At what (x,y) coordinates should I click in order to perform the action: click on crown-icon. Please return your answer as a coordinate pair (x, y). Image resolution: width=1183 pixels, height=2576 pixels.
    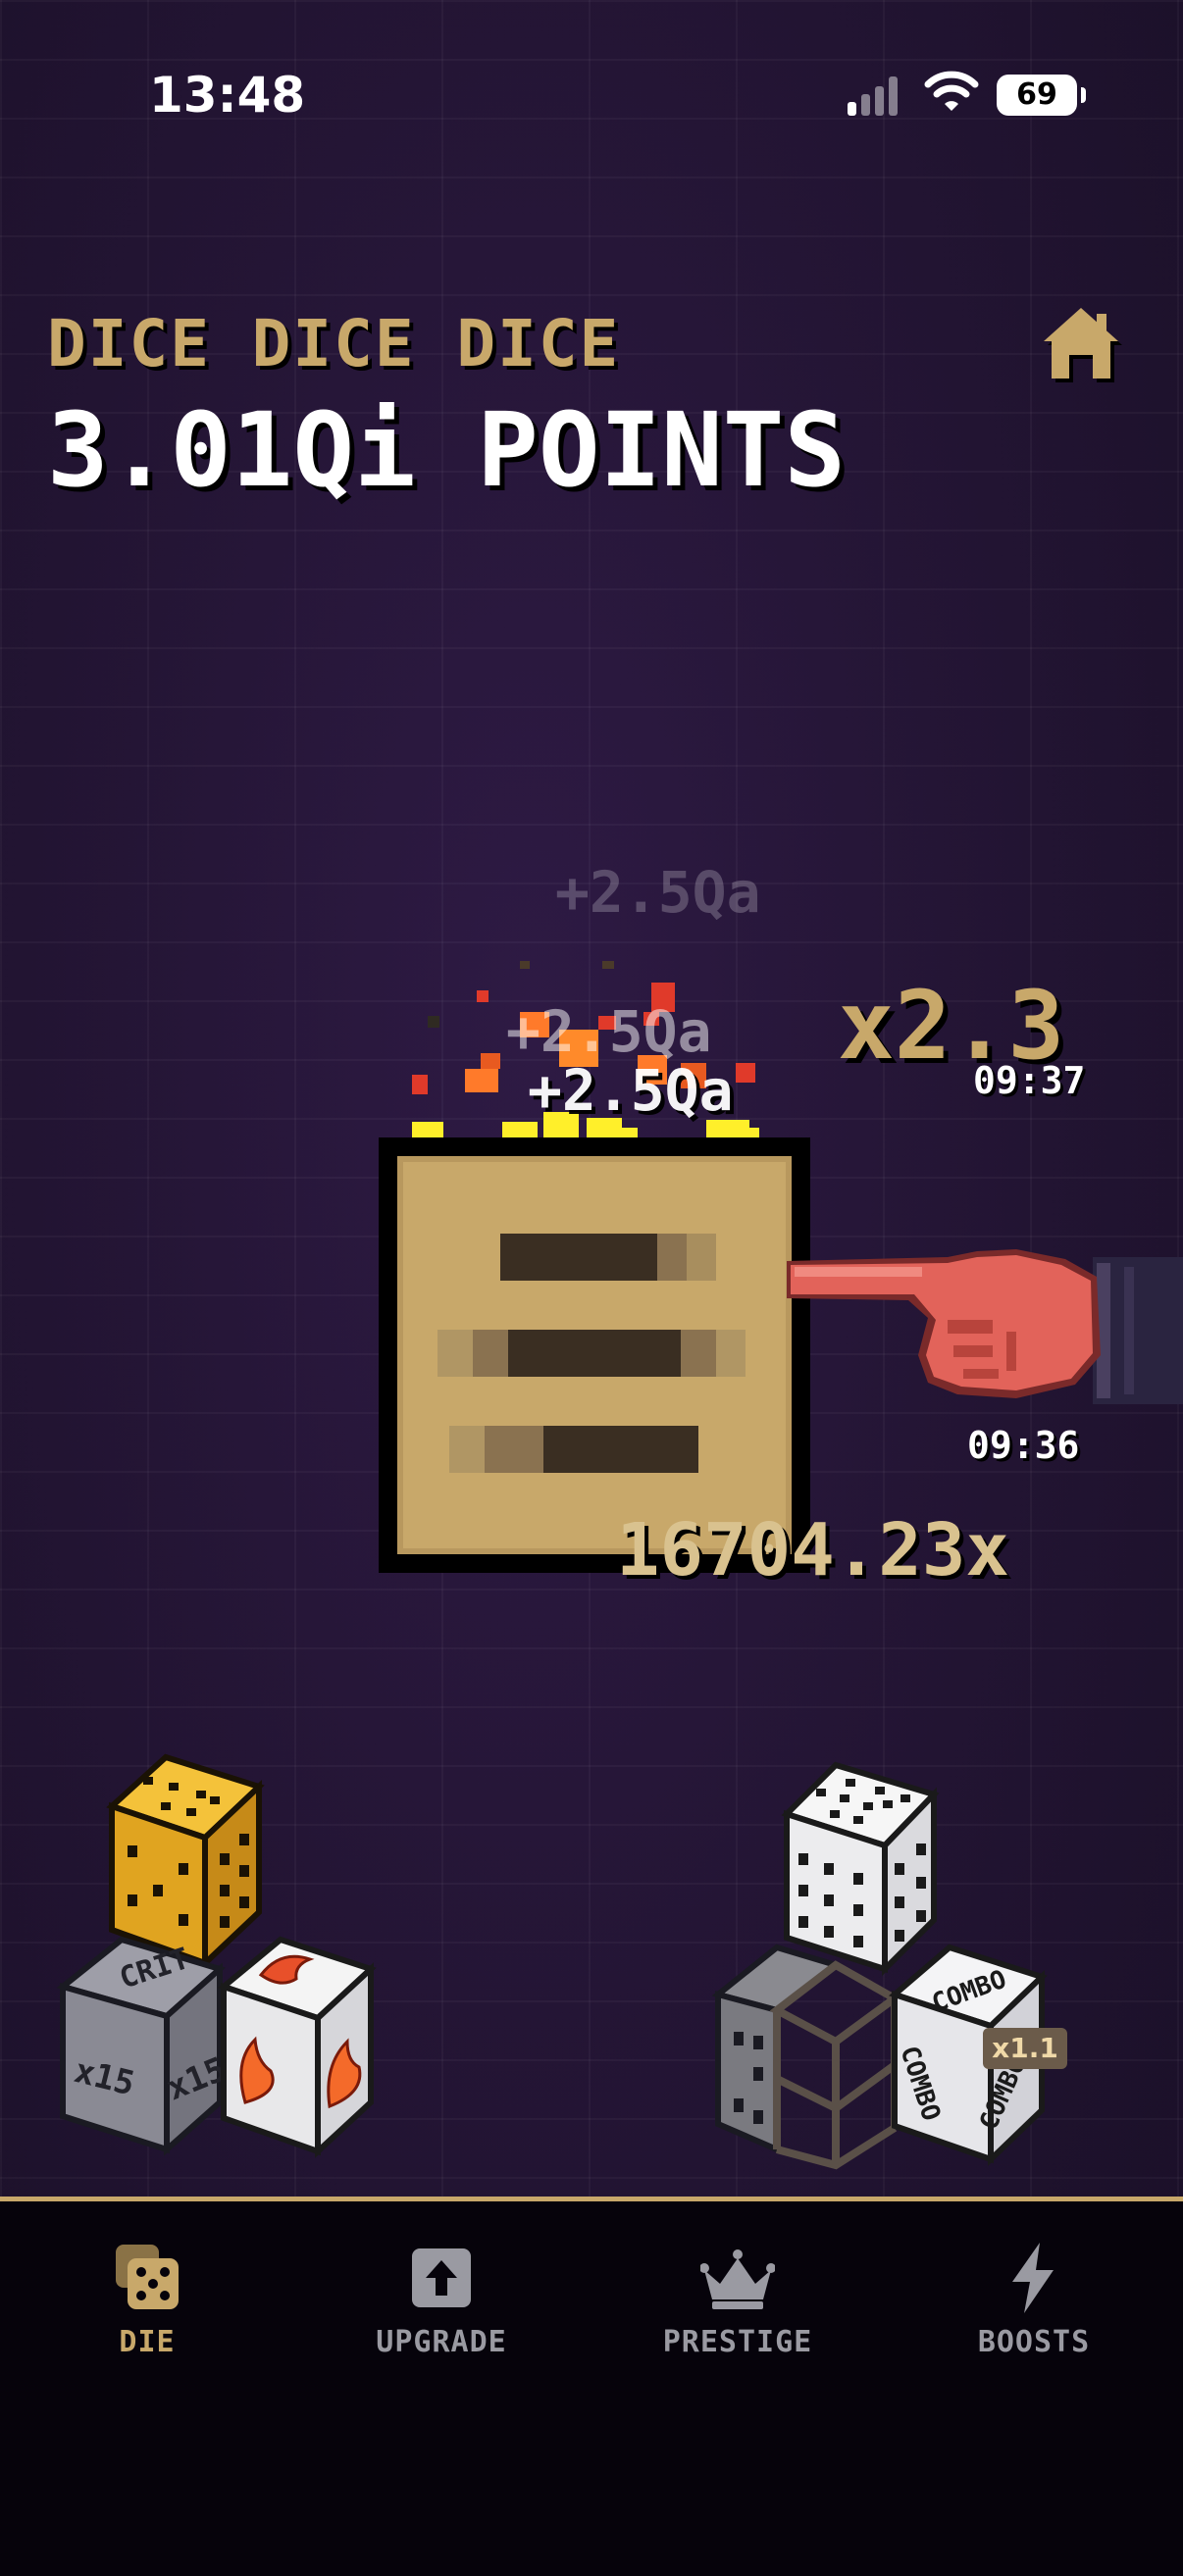
    Looking at the image, I should click on (738, 2279).